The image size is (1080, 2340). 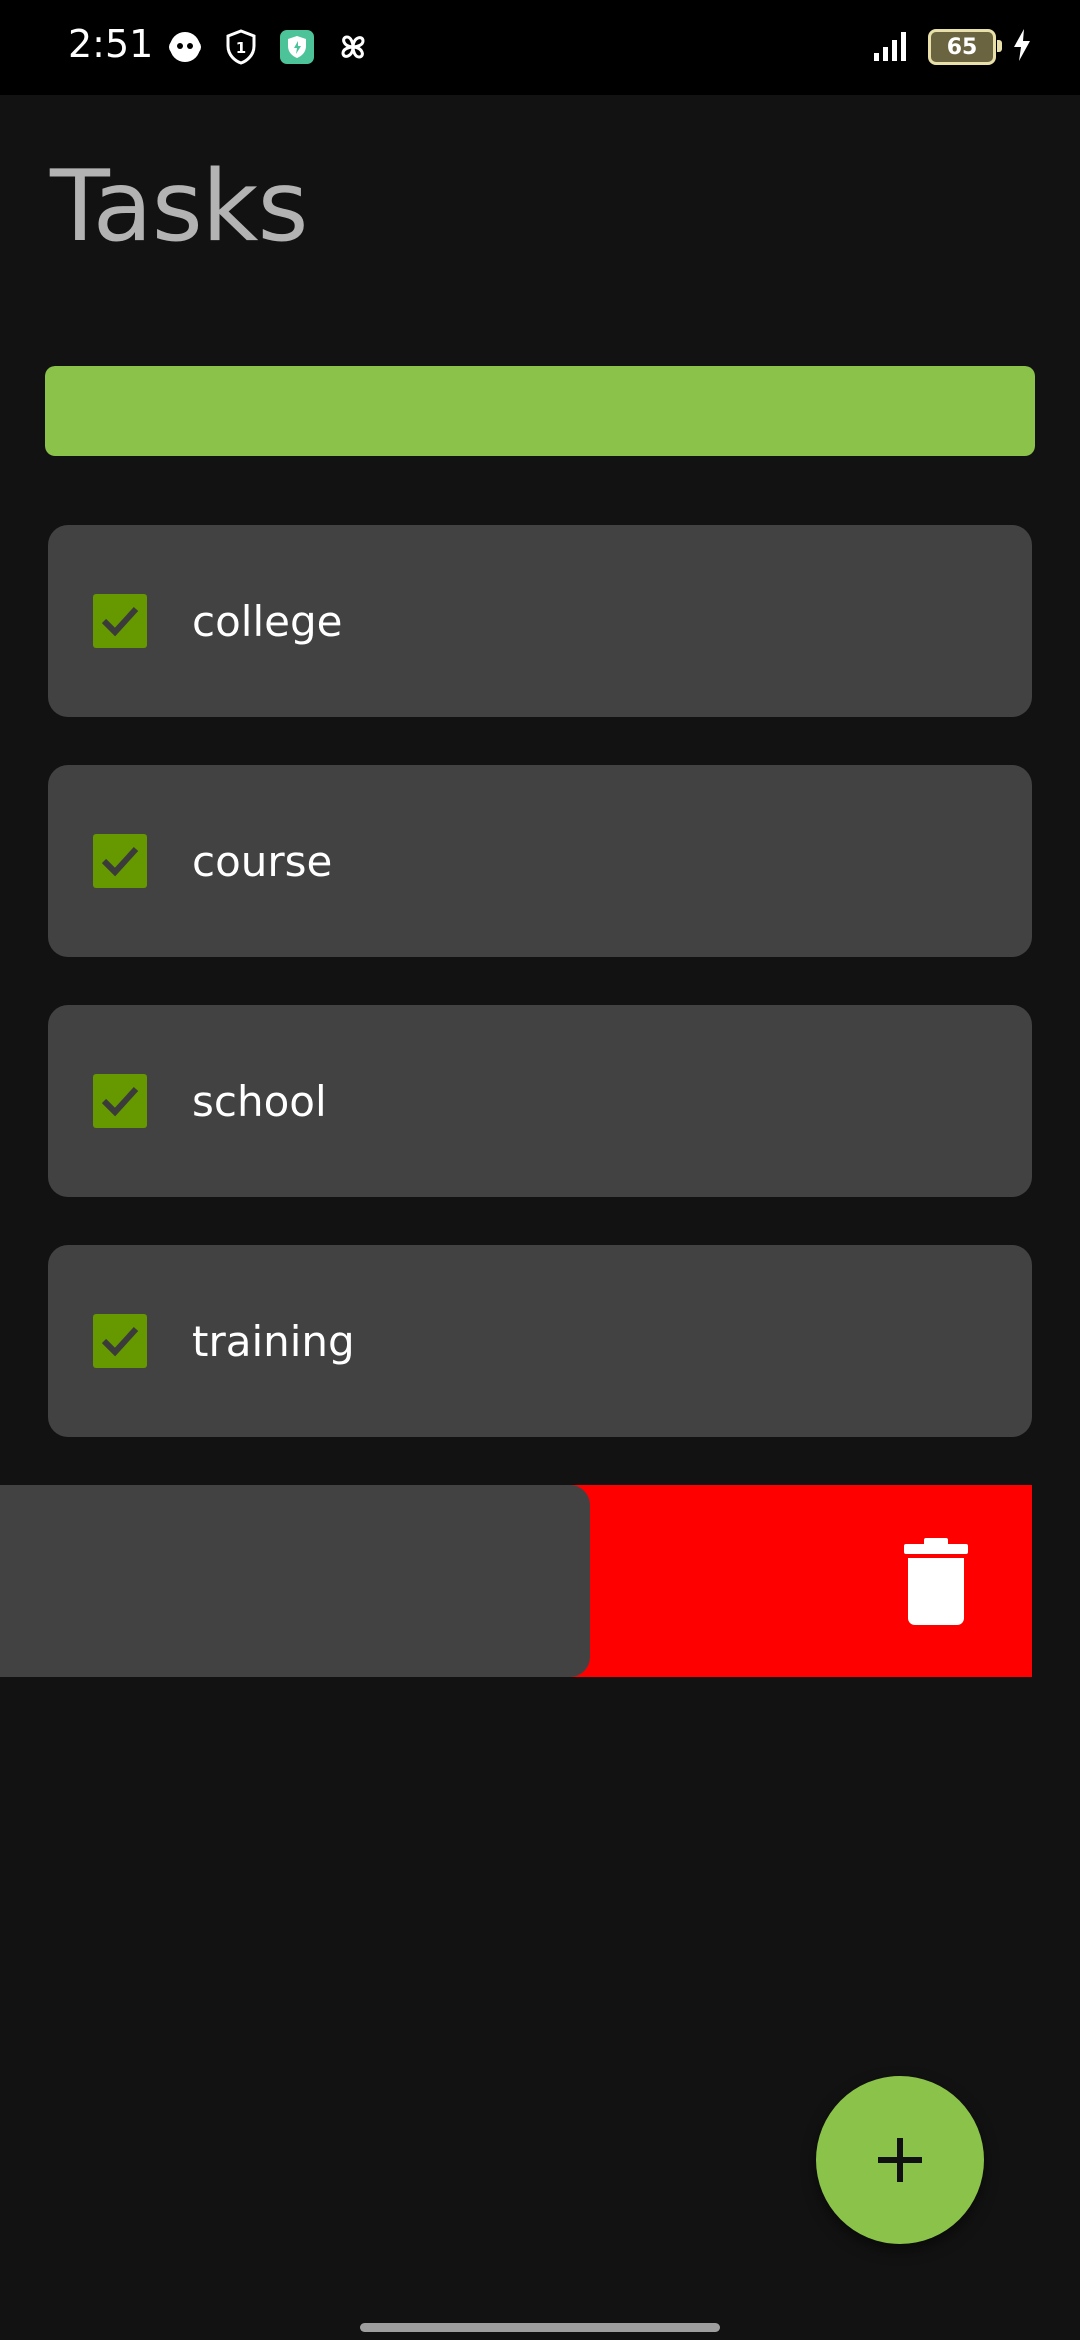 What do you see at coordinates (540, 1341) in the screenshot?
I see `task-item-training: training` at bounding box center [540, 1341].